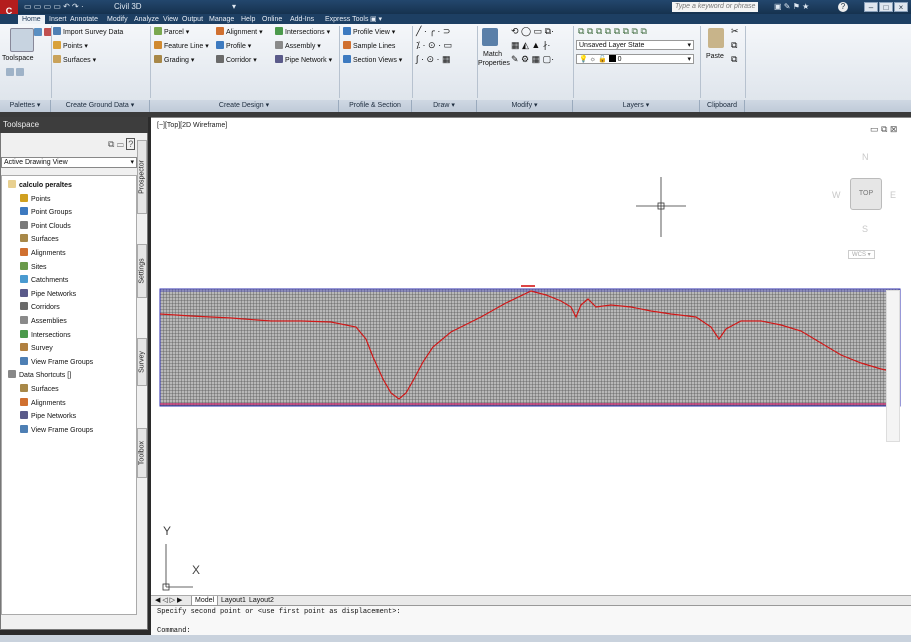 This screenshot has height=642, width=911. I want to click on copy-base-icon: ⧉, so click(734, 59).